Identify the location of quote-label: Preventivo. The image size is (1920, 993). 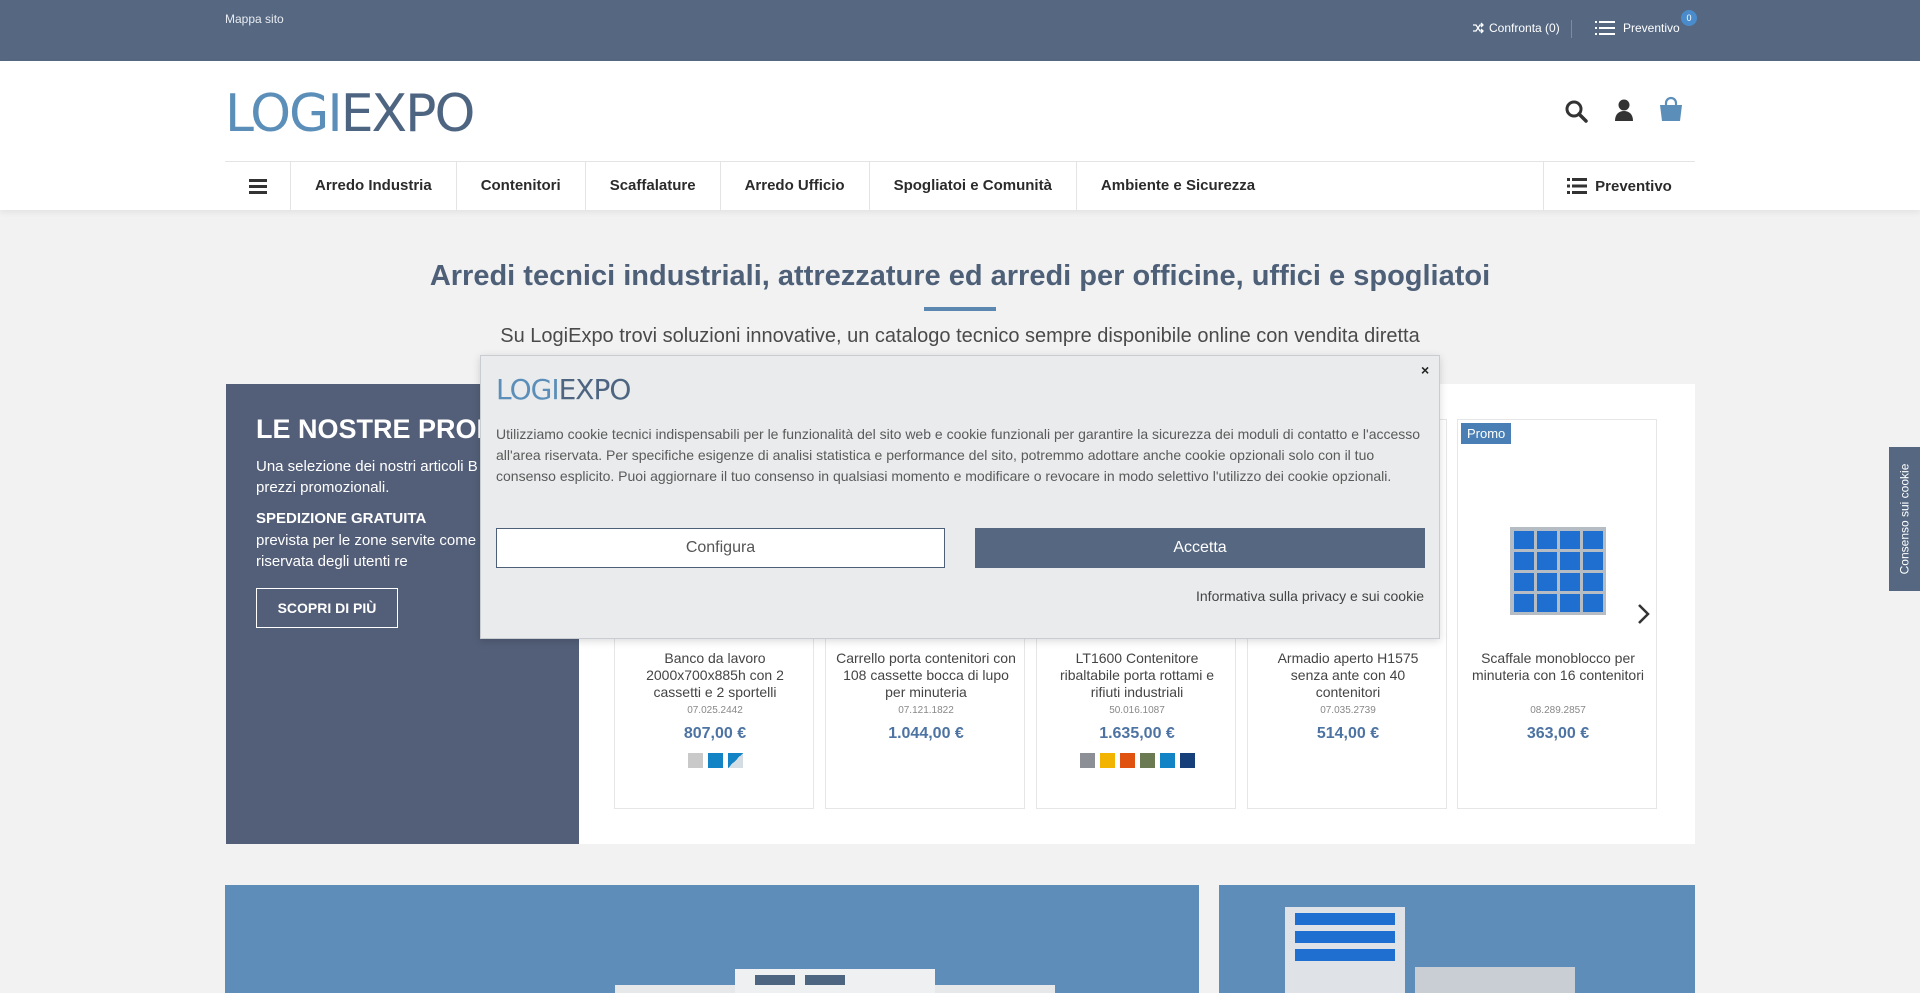
(1651, 28).